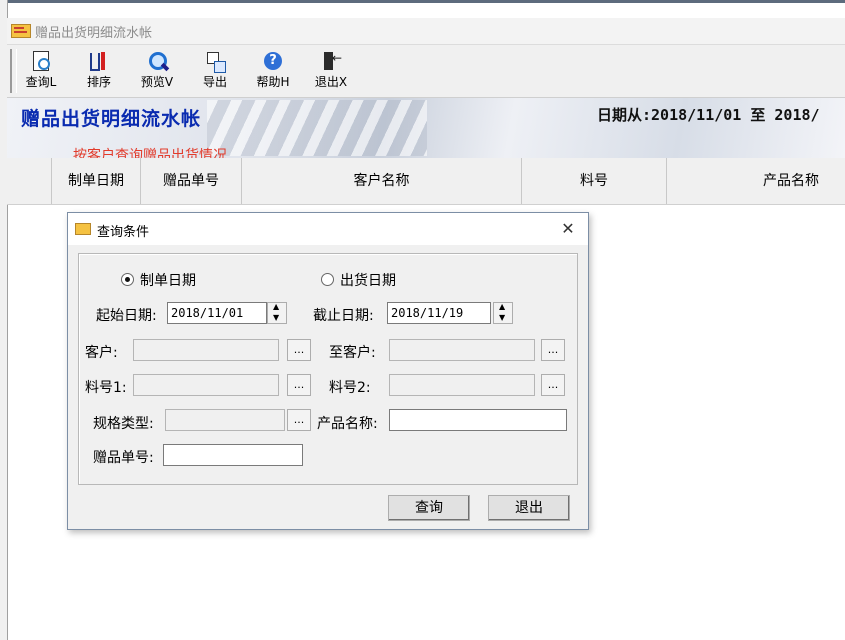 The height and width of the screenshot is (640, 845). I want to click on export-icon, so click(215, 62).